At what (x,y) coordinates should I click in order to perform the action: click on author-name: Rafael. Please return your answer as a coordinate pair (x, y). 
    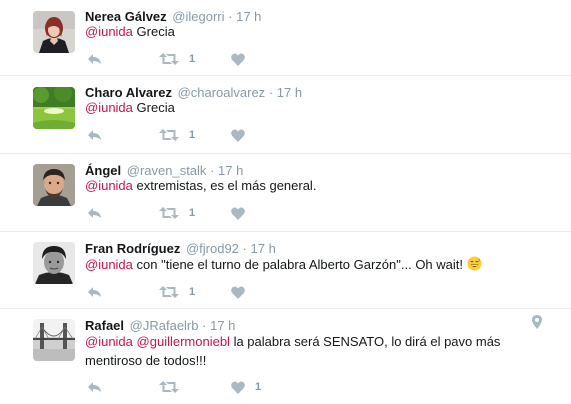
    Looking at the image, I should click on (104, 325).